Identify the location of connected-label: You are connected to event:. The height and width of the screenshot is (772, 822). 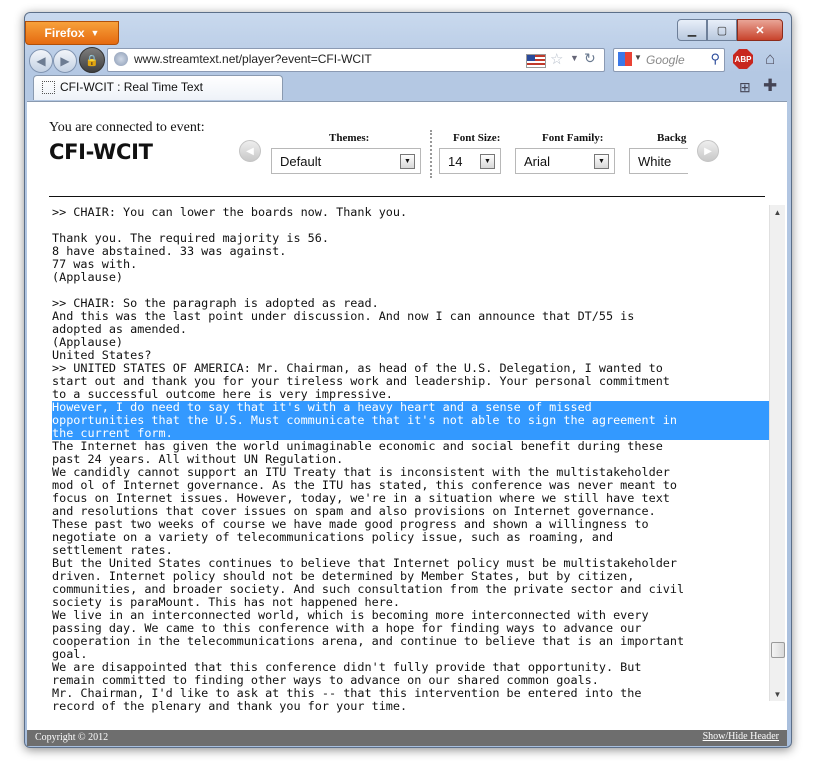
(127, 127).